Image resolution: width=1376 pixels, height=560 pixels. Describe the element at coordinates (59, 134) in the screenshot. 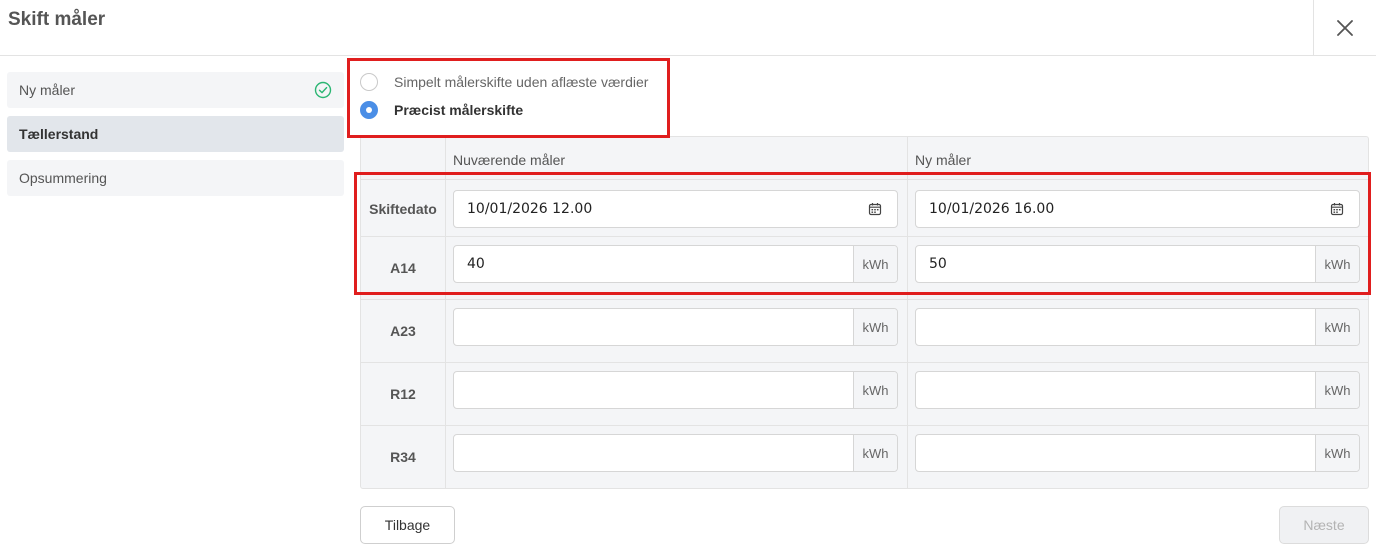

I see `step-label: Tællerstand` at that location.